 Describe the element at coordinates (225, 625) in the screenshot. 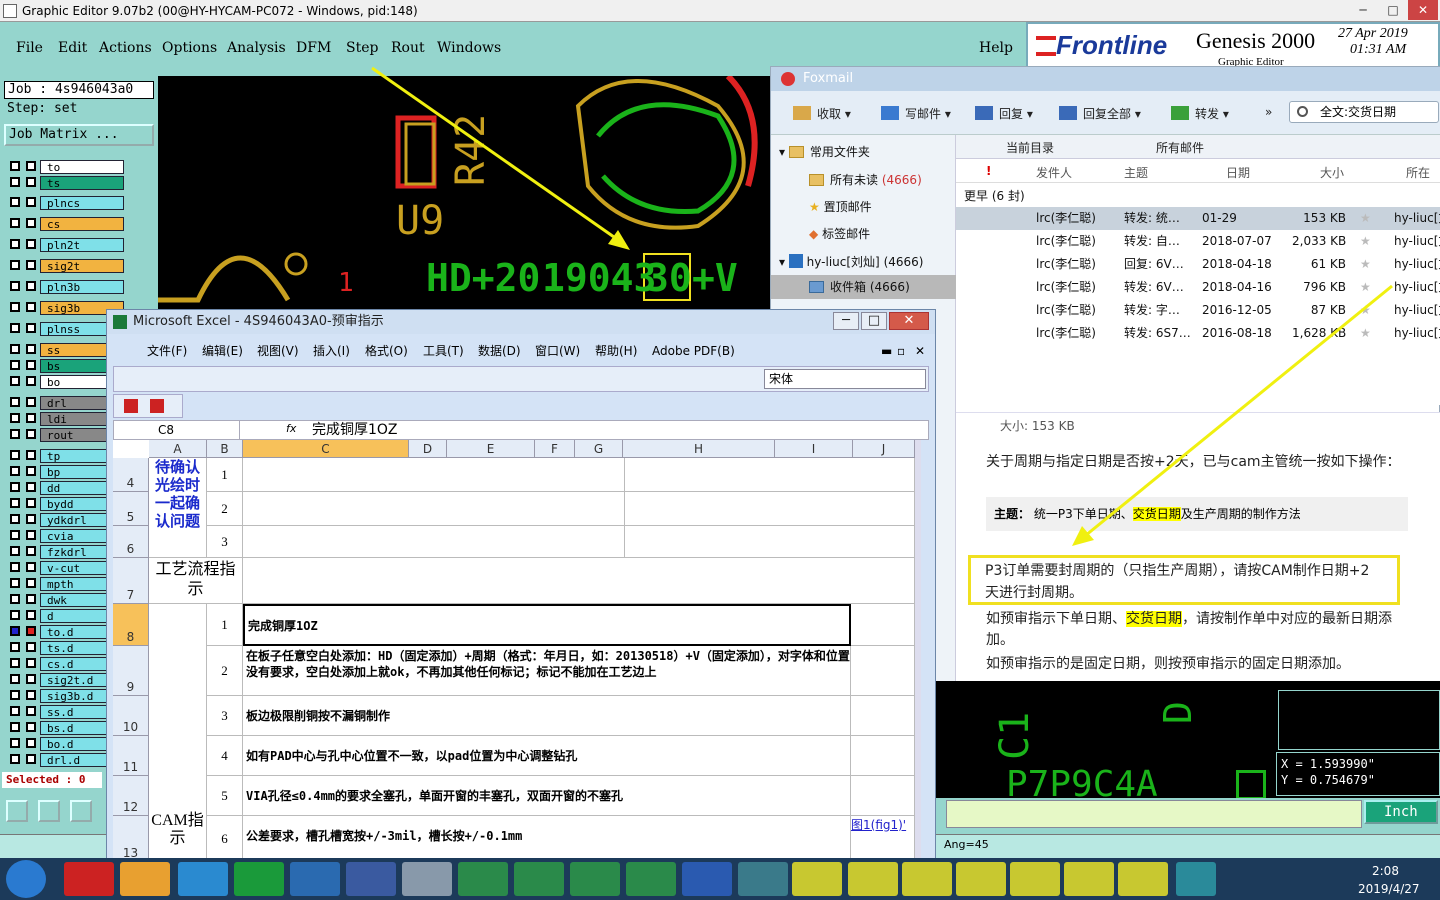

I see `cell-b: 1` at that location.